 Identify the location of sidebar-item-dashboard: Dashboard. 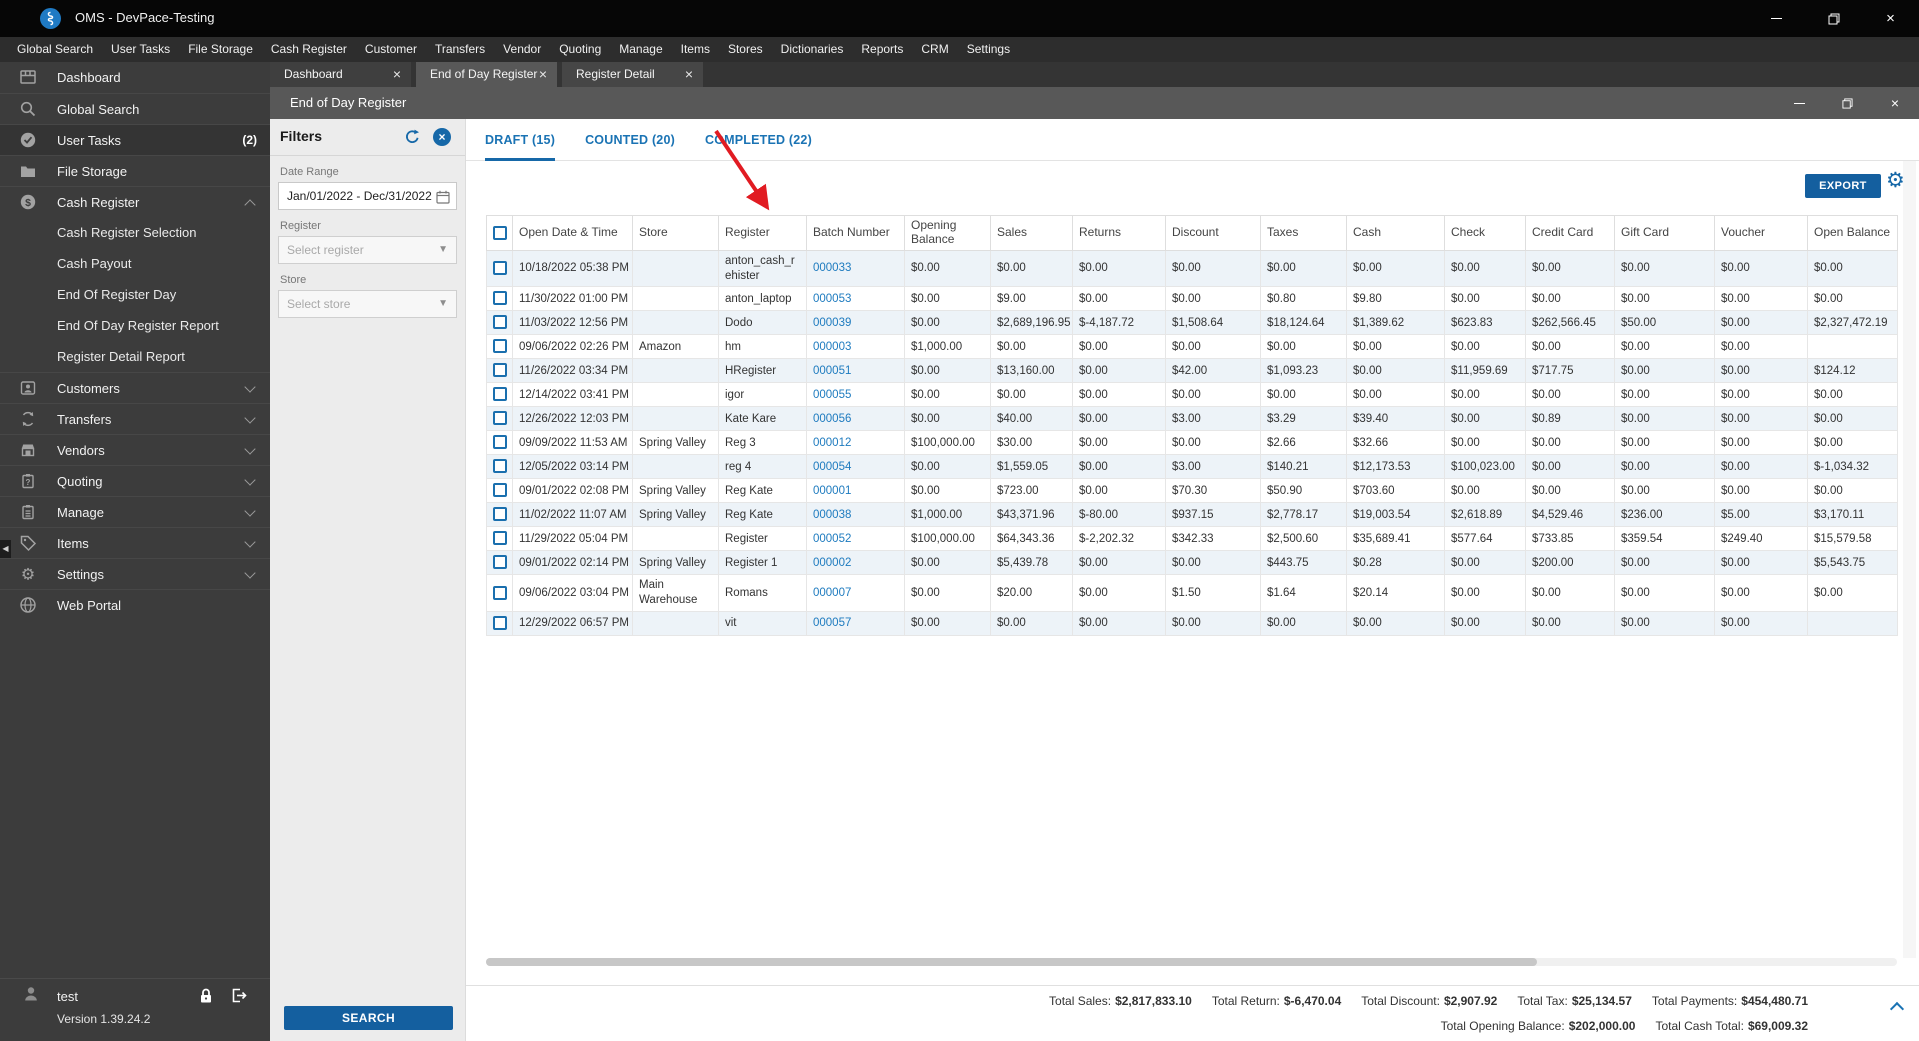
(135, 77).